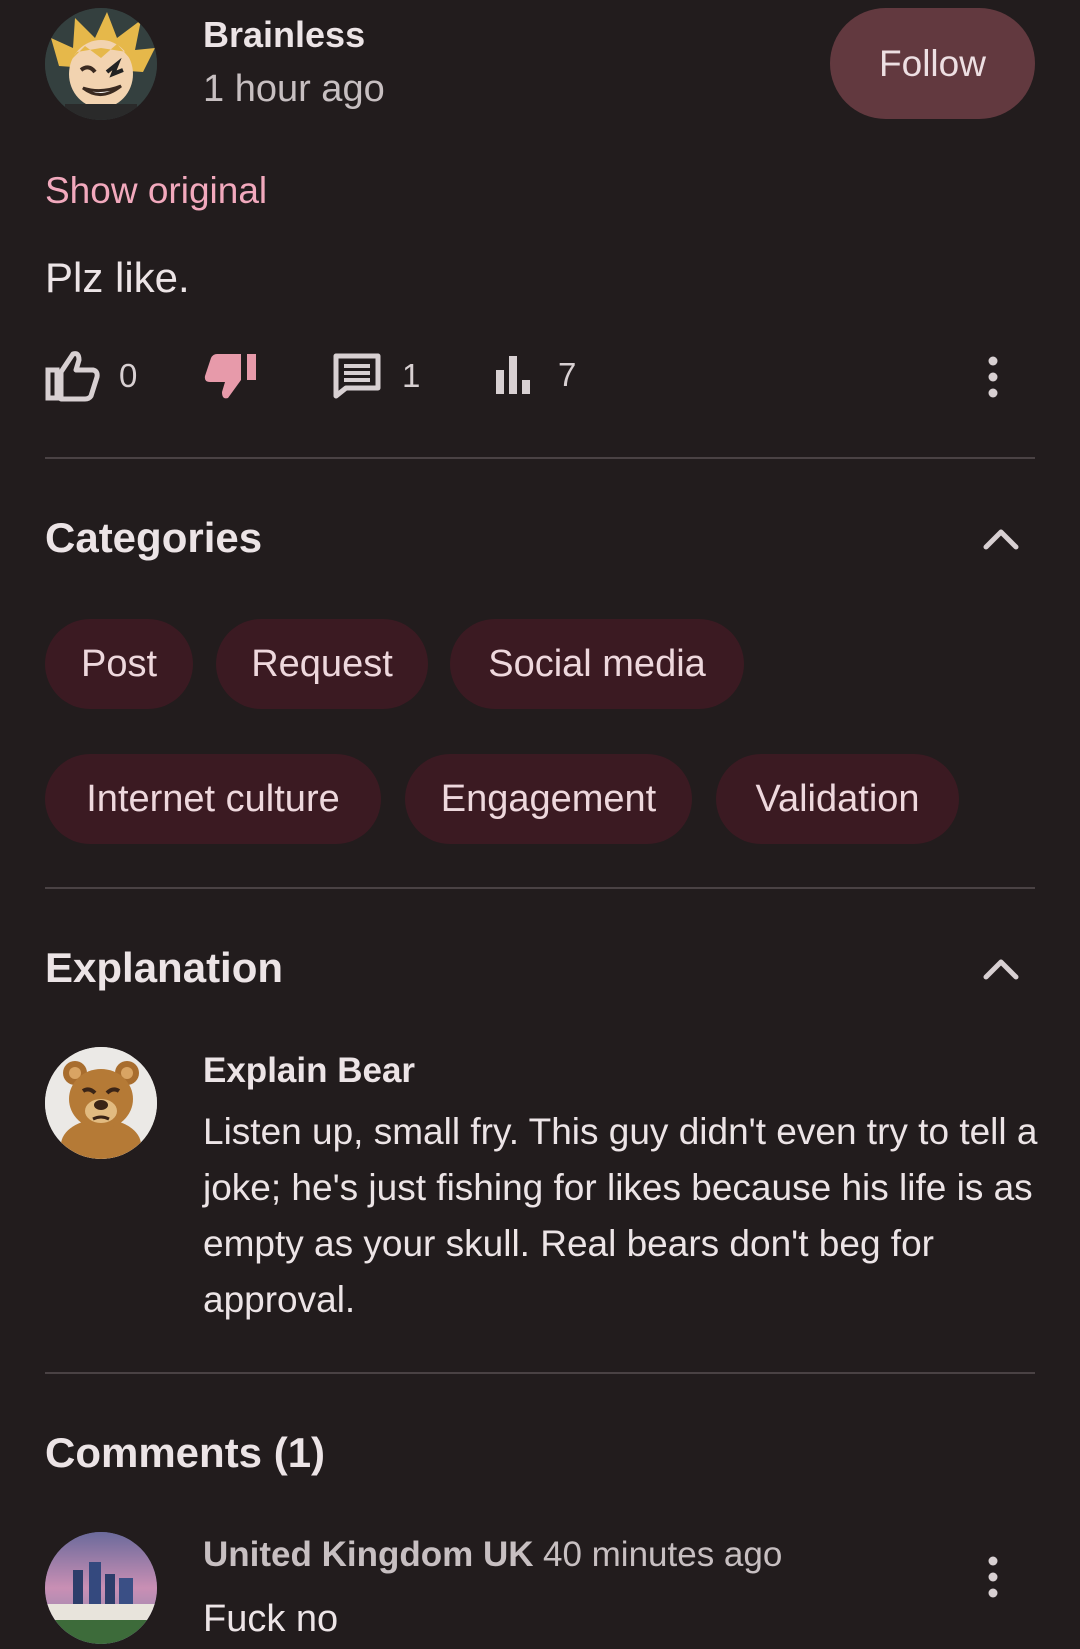 This screenshot has height=1649, width=1080. Describe the element at coordinates (548, 799) in the screenshot. I see `category-chip-engagement: Engagement` at that location.